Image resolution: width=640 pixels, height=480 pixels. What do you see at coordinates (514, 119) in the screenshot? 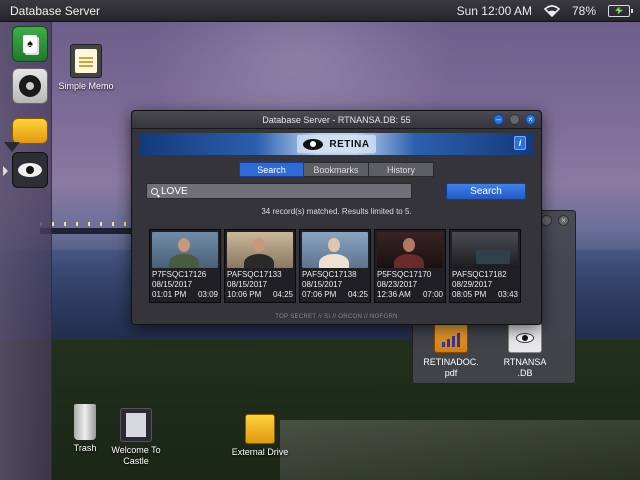
I see `maximize-button` at bounding box center [514, 119].